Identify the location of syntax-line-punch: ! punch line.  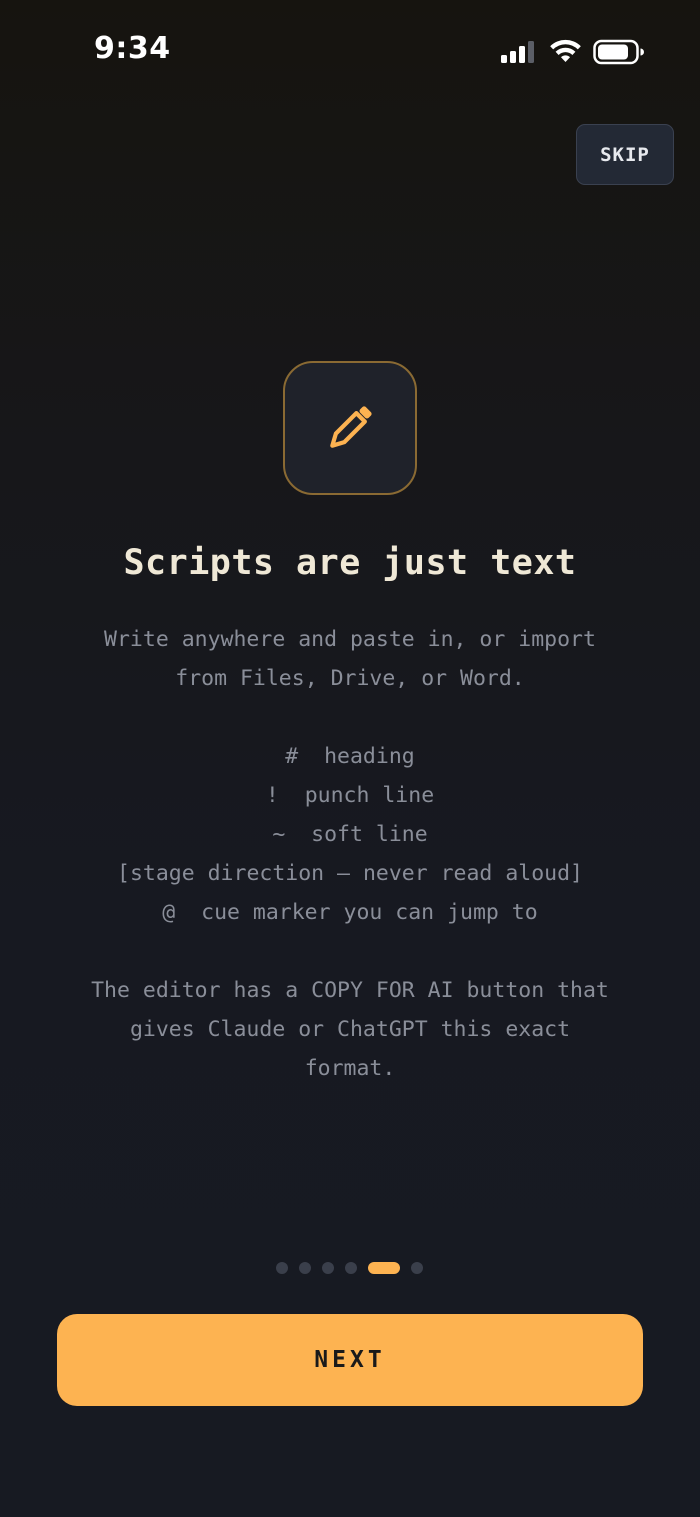
(350, 795).